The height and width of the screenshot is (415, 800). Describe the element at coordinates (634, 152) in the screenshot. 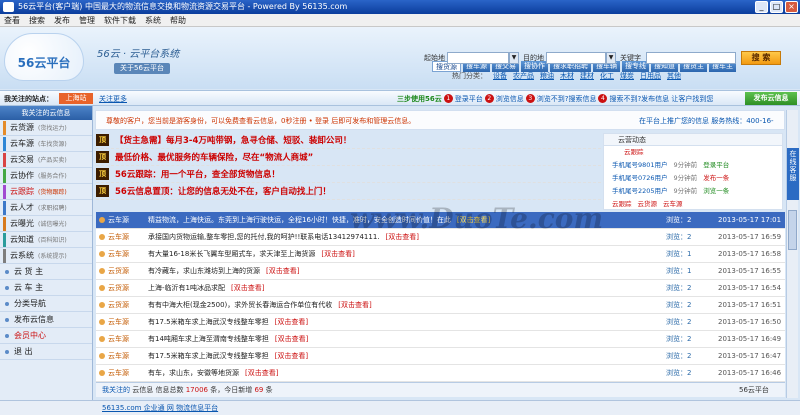

I see `news-action: 云跟踪` at that location.